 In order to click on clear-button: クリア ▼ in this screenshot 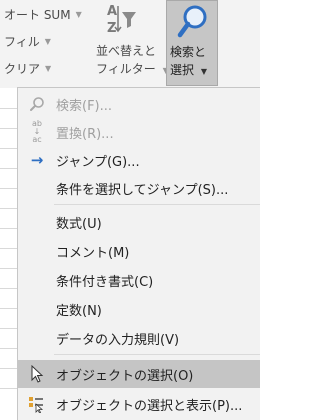, I will do `click(27, 68)`.